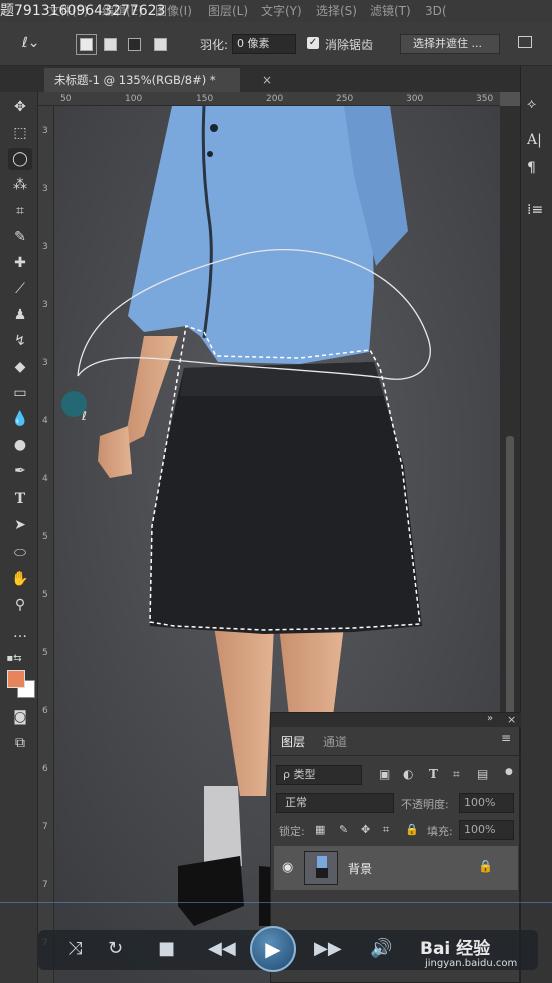 The image size is (552, 983). Describe the element at coordinates (534, 140) in the screenshot. I see `character-icon: A|` at that location.